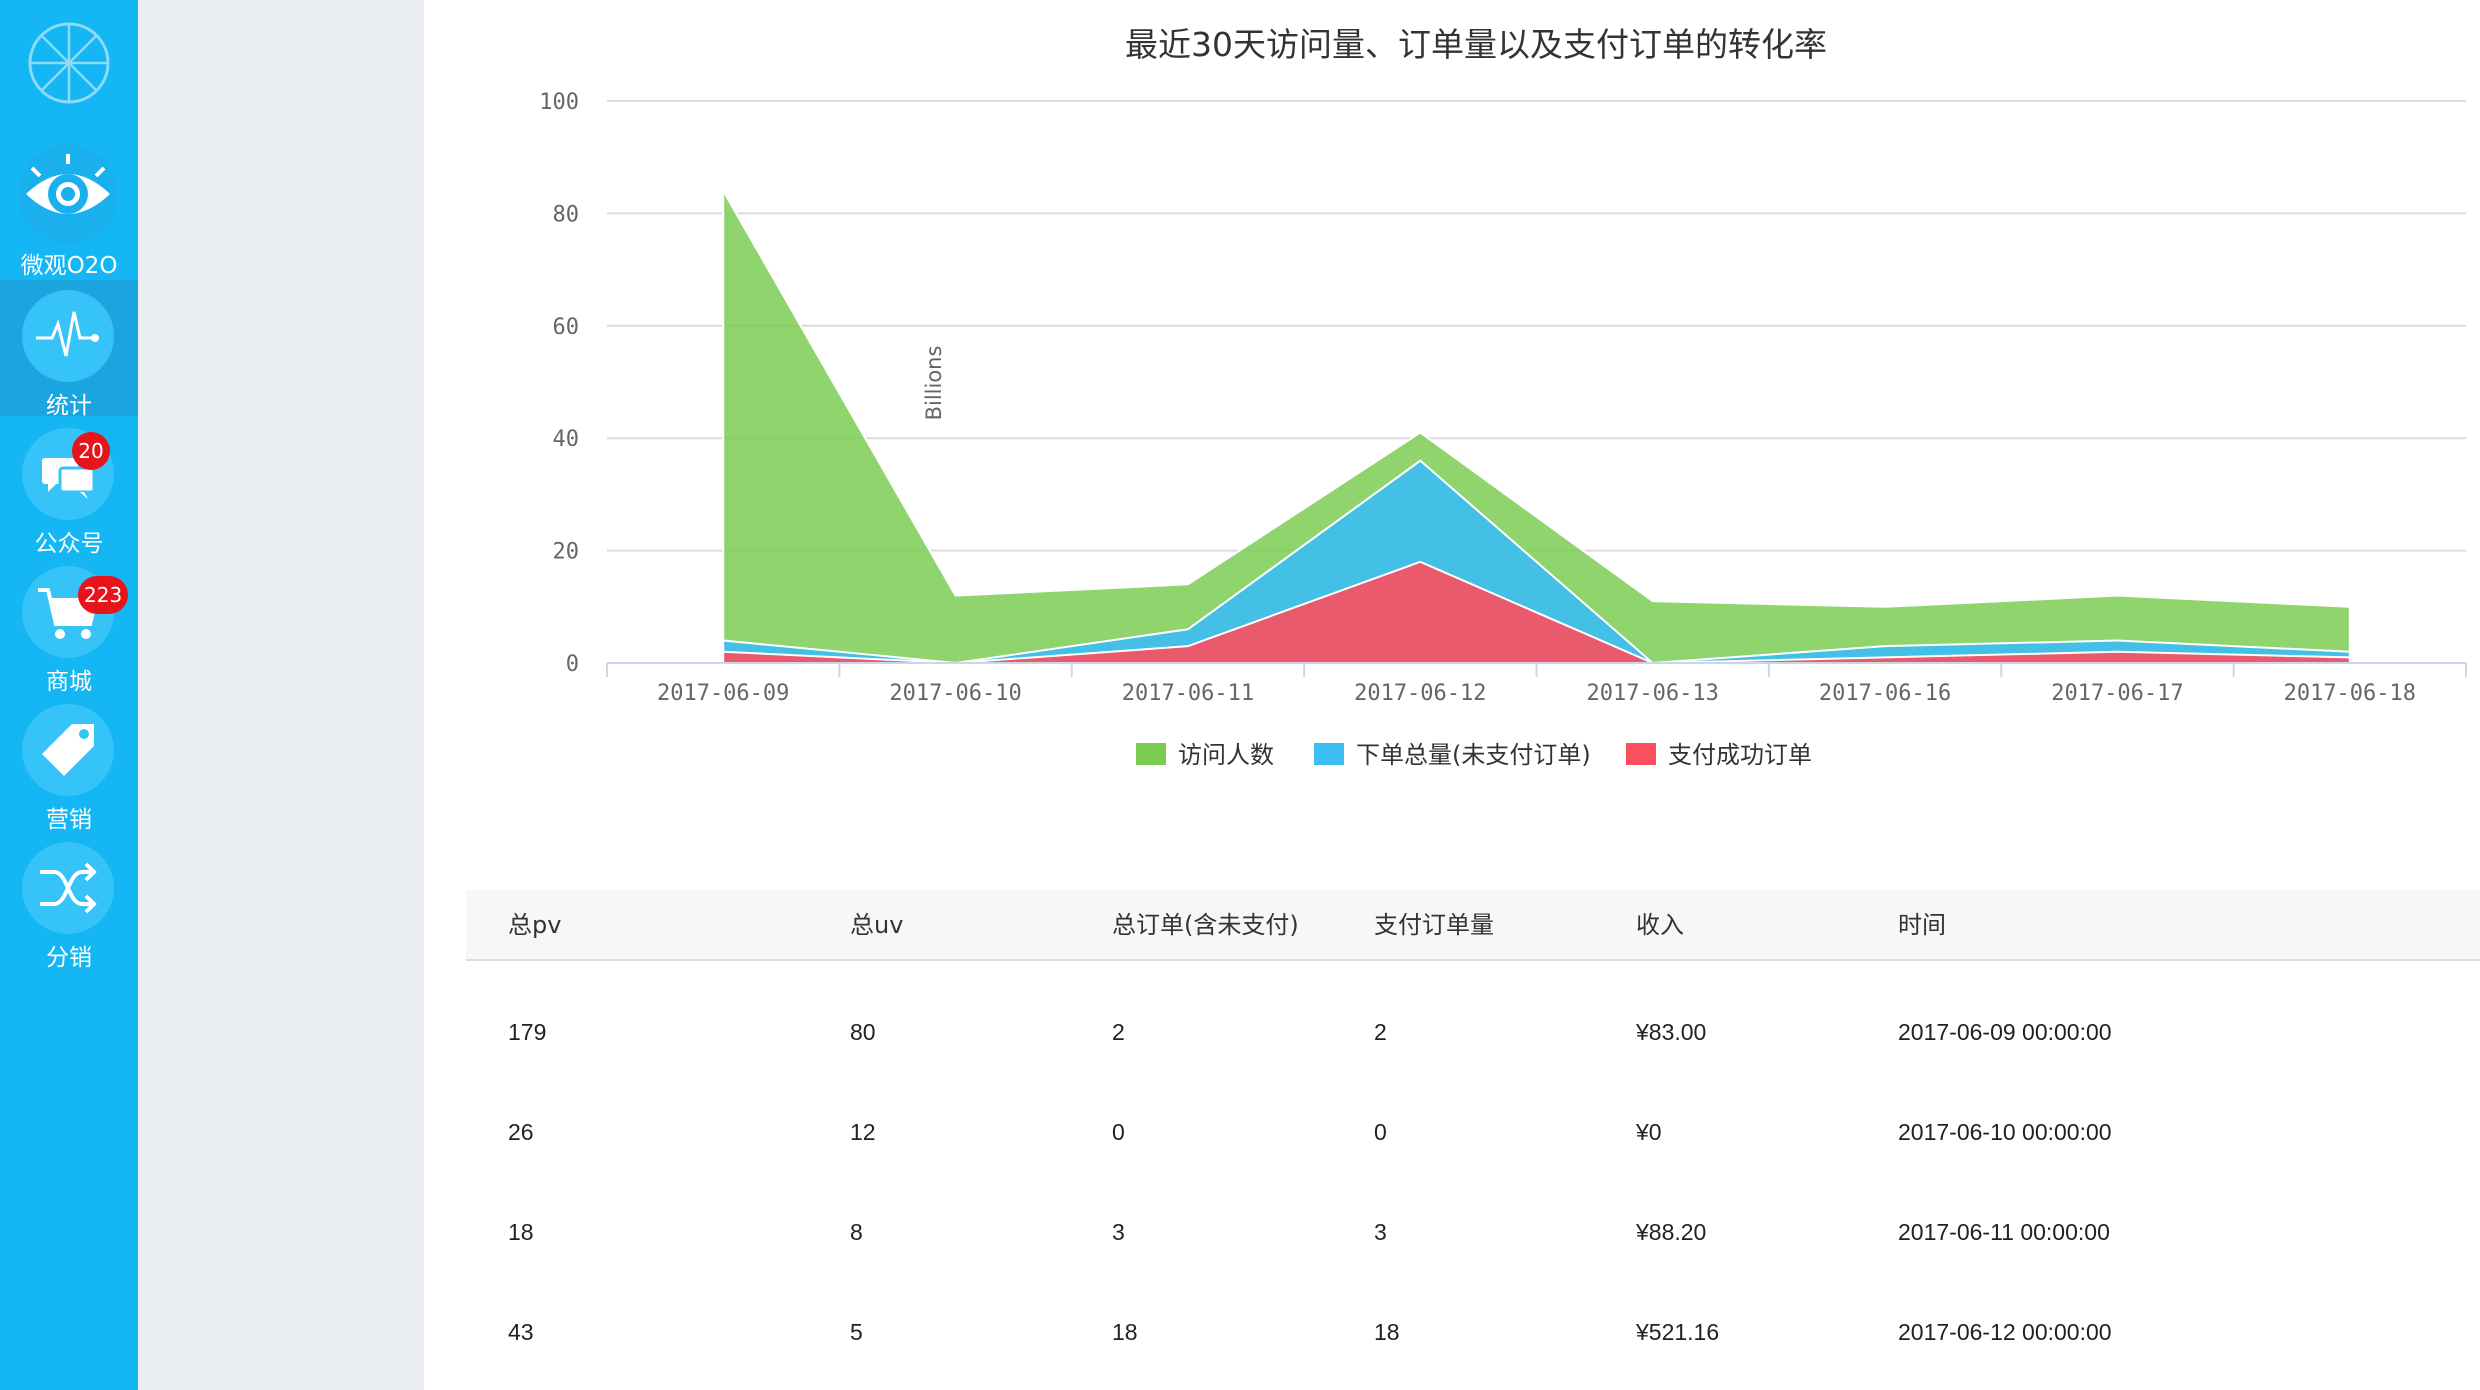 This screenshot has width=2480, height=1390. Describe the element at coordinates (1473, 1332) in the screenshot. I see `table-row: 43 5 18 18 ¥521.16 2017-06-12 00:00:00` at that location.